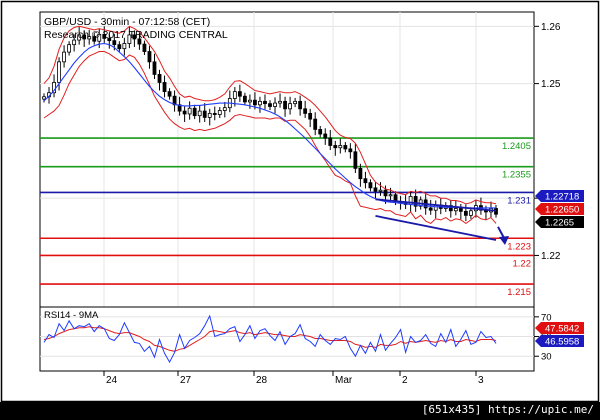 The width and height of the screenshot is (600, 420). Describe the element at coordinates (562, 342) in the screenshot. I see `rsi-value-label: 46.5958` at that location.